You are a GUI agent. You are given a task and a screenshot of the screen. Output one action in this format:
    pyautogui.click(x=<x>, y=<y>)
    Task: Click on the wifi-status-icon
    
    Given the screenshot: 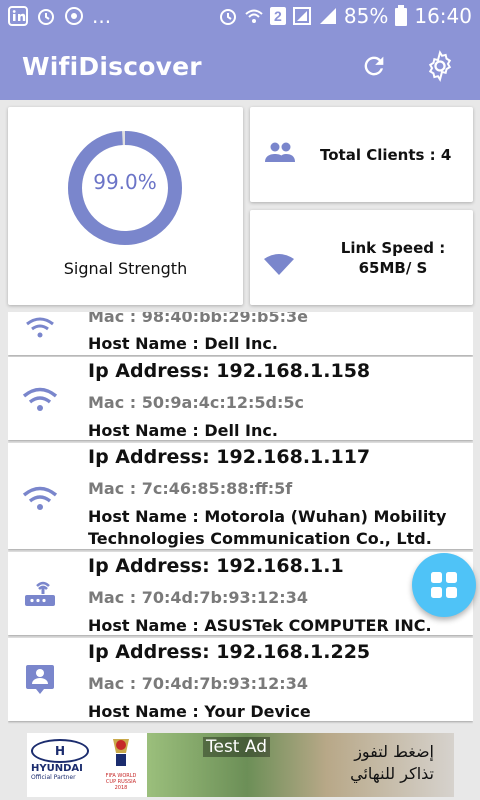 What is the action you would take?
    pyautogui.click(x=254, y=16)
    